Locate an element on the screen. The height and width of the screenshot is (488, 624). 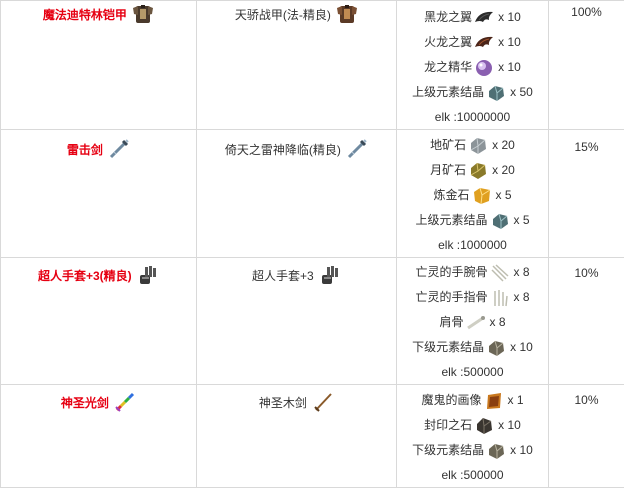
source-item-name: 天骄战甲(法-精良) is located at coordinates (283, 14).